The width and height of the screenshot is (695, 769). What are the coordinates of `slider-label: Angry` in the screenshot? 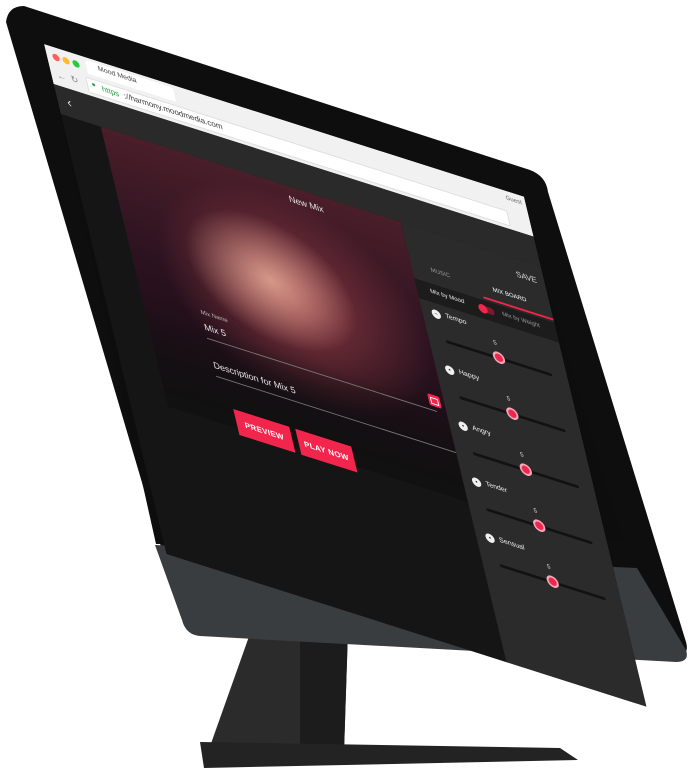 It's located at (481, 431).